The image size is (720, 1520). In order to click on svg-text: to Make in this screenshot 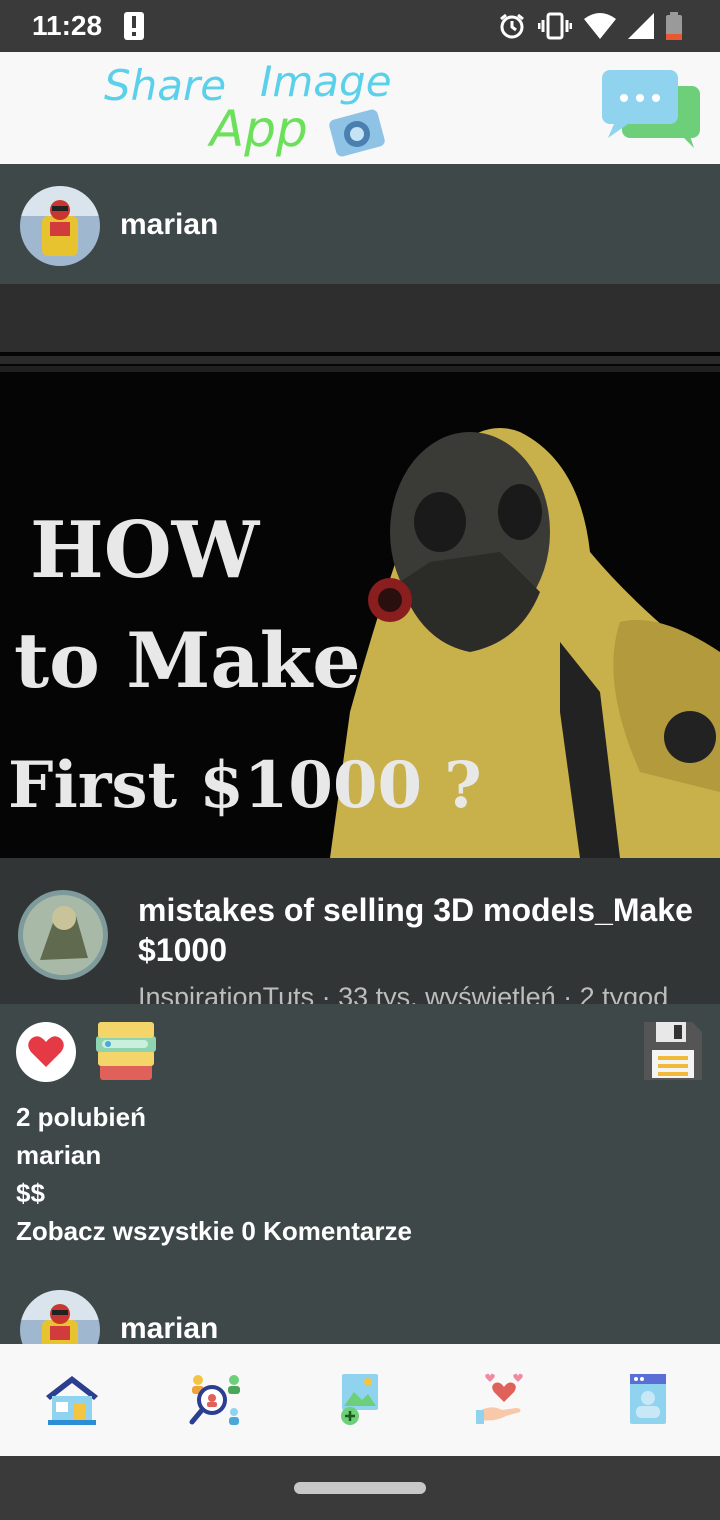, I will do `click(187, 660)`.